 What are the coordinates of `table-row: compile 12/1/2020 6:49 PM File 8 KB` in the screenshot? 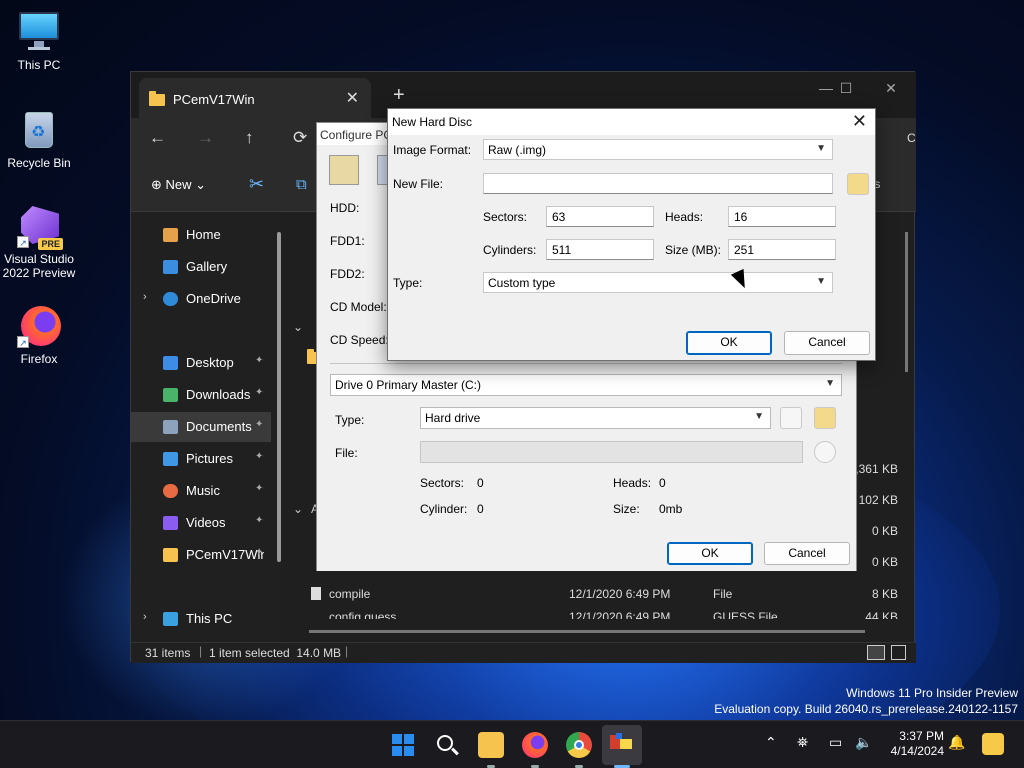 It's located at (597, 594).